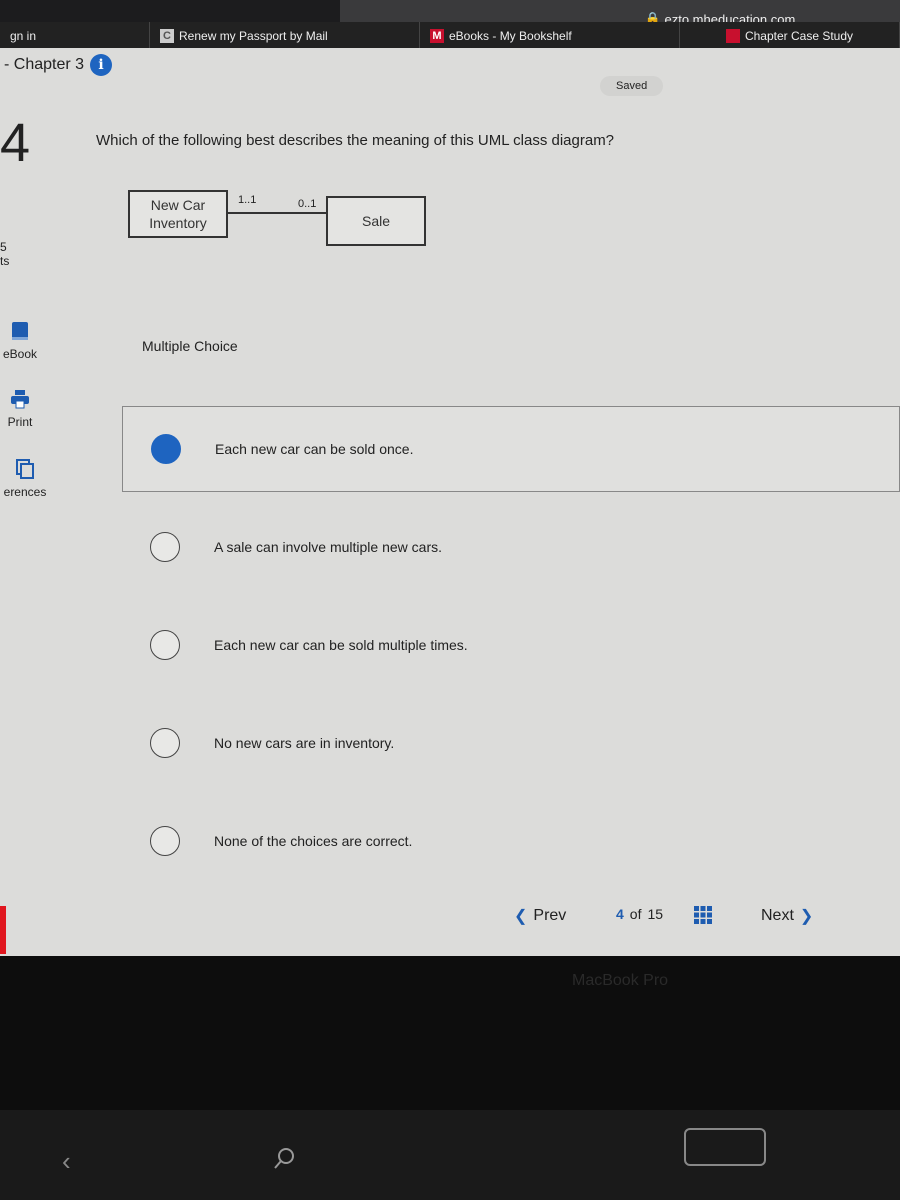 This screenshot has height=1200, width=900. Describe the element at coordinates (178, 223) in the screenshot. I see `class-name-line: Inventory` at that location.